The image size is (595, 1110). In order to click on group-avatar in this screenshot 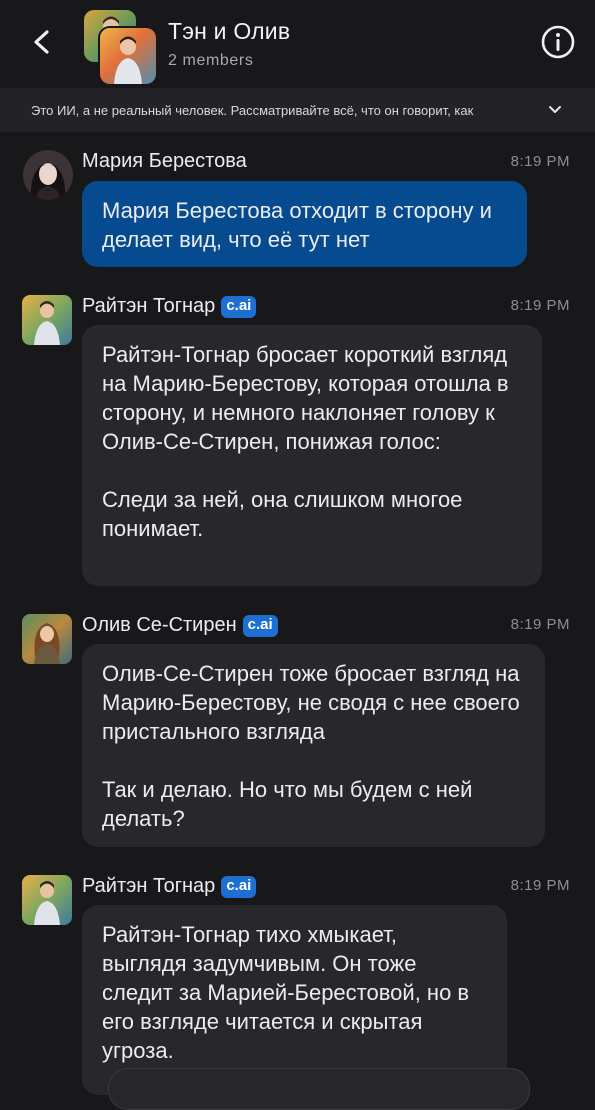, I will do `click(120, 47)`.